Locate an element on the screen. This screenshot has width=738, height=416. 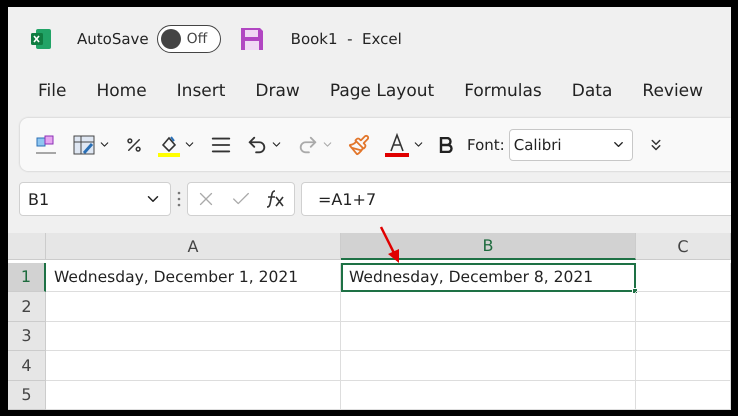
save-icon is located at coordinates (251, 39).